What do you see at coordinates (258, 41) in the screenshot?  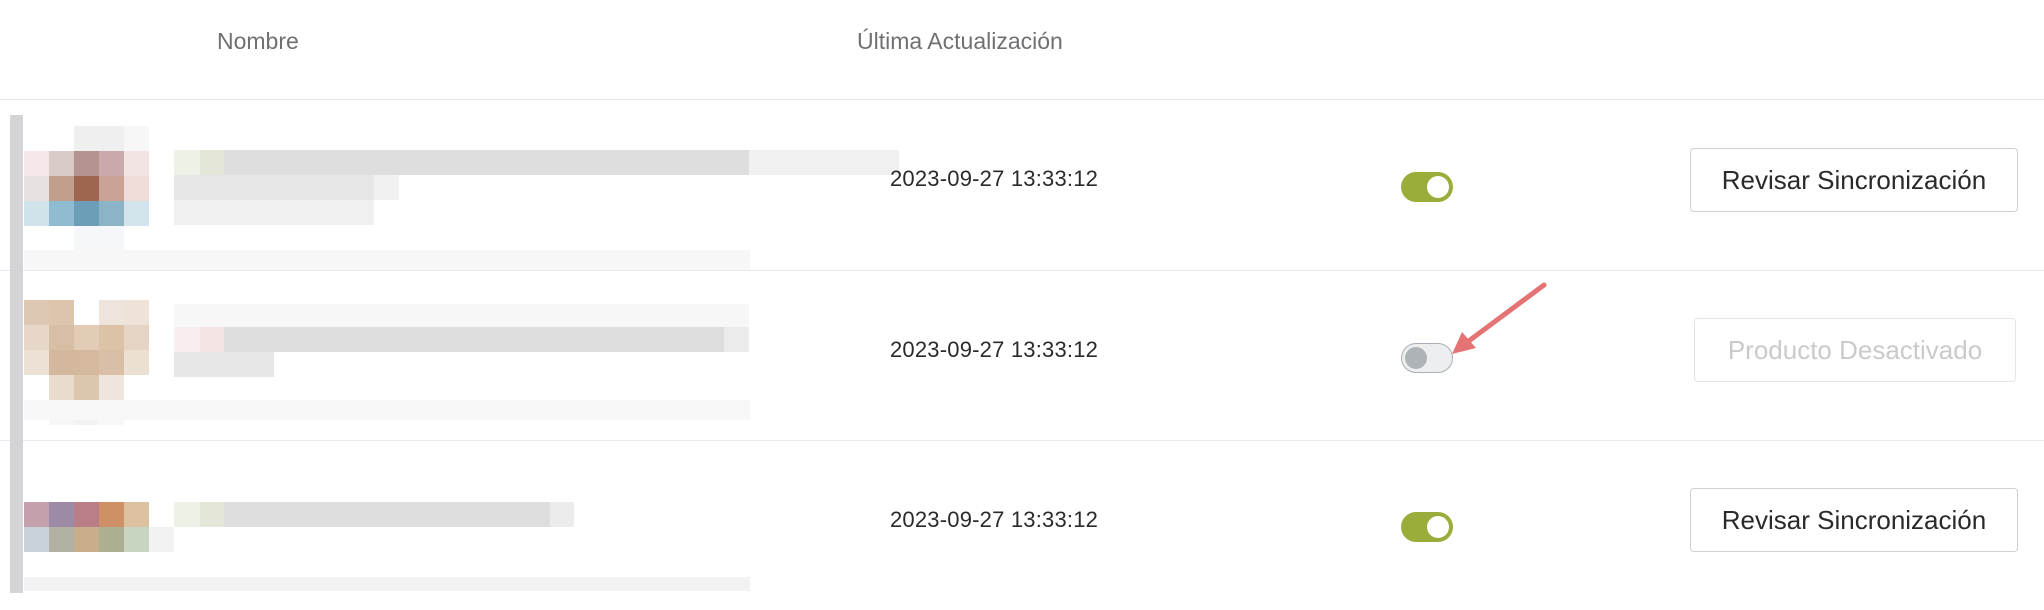 I see `column-header-name: Nombre` at bounding box center [258, 41].